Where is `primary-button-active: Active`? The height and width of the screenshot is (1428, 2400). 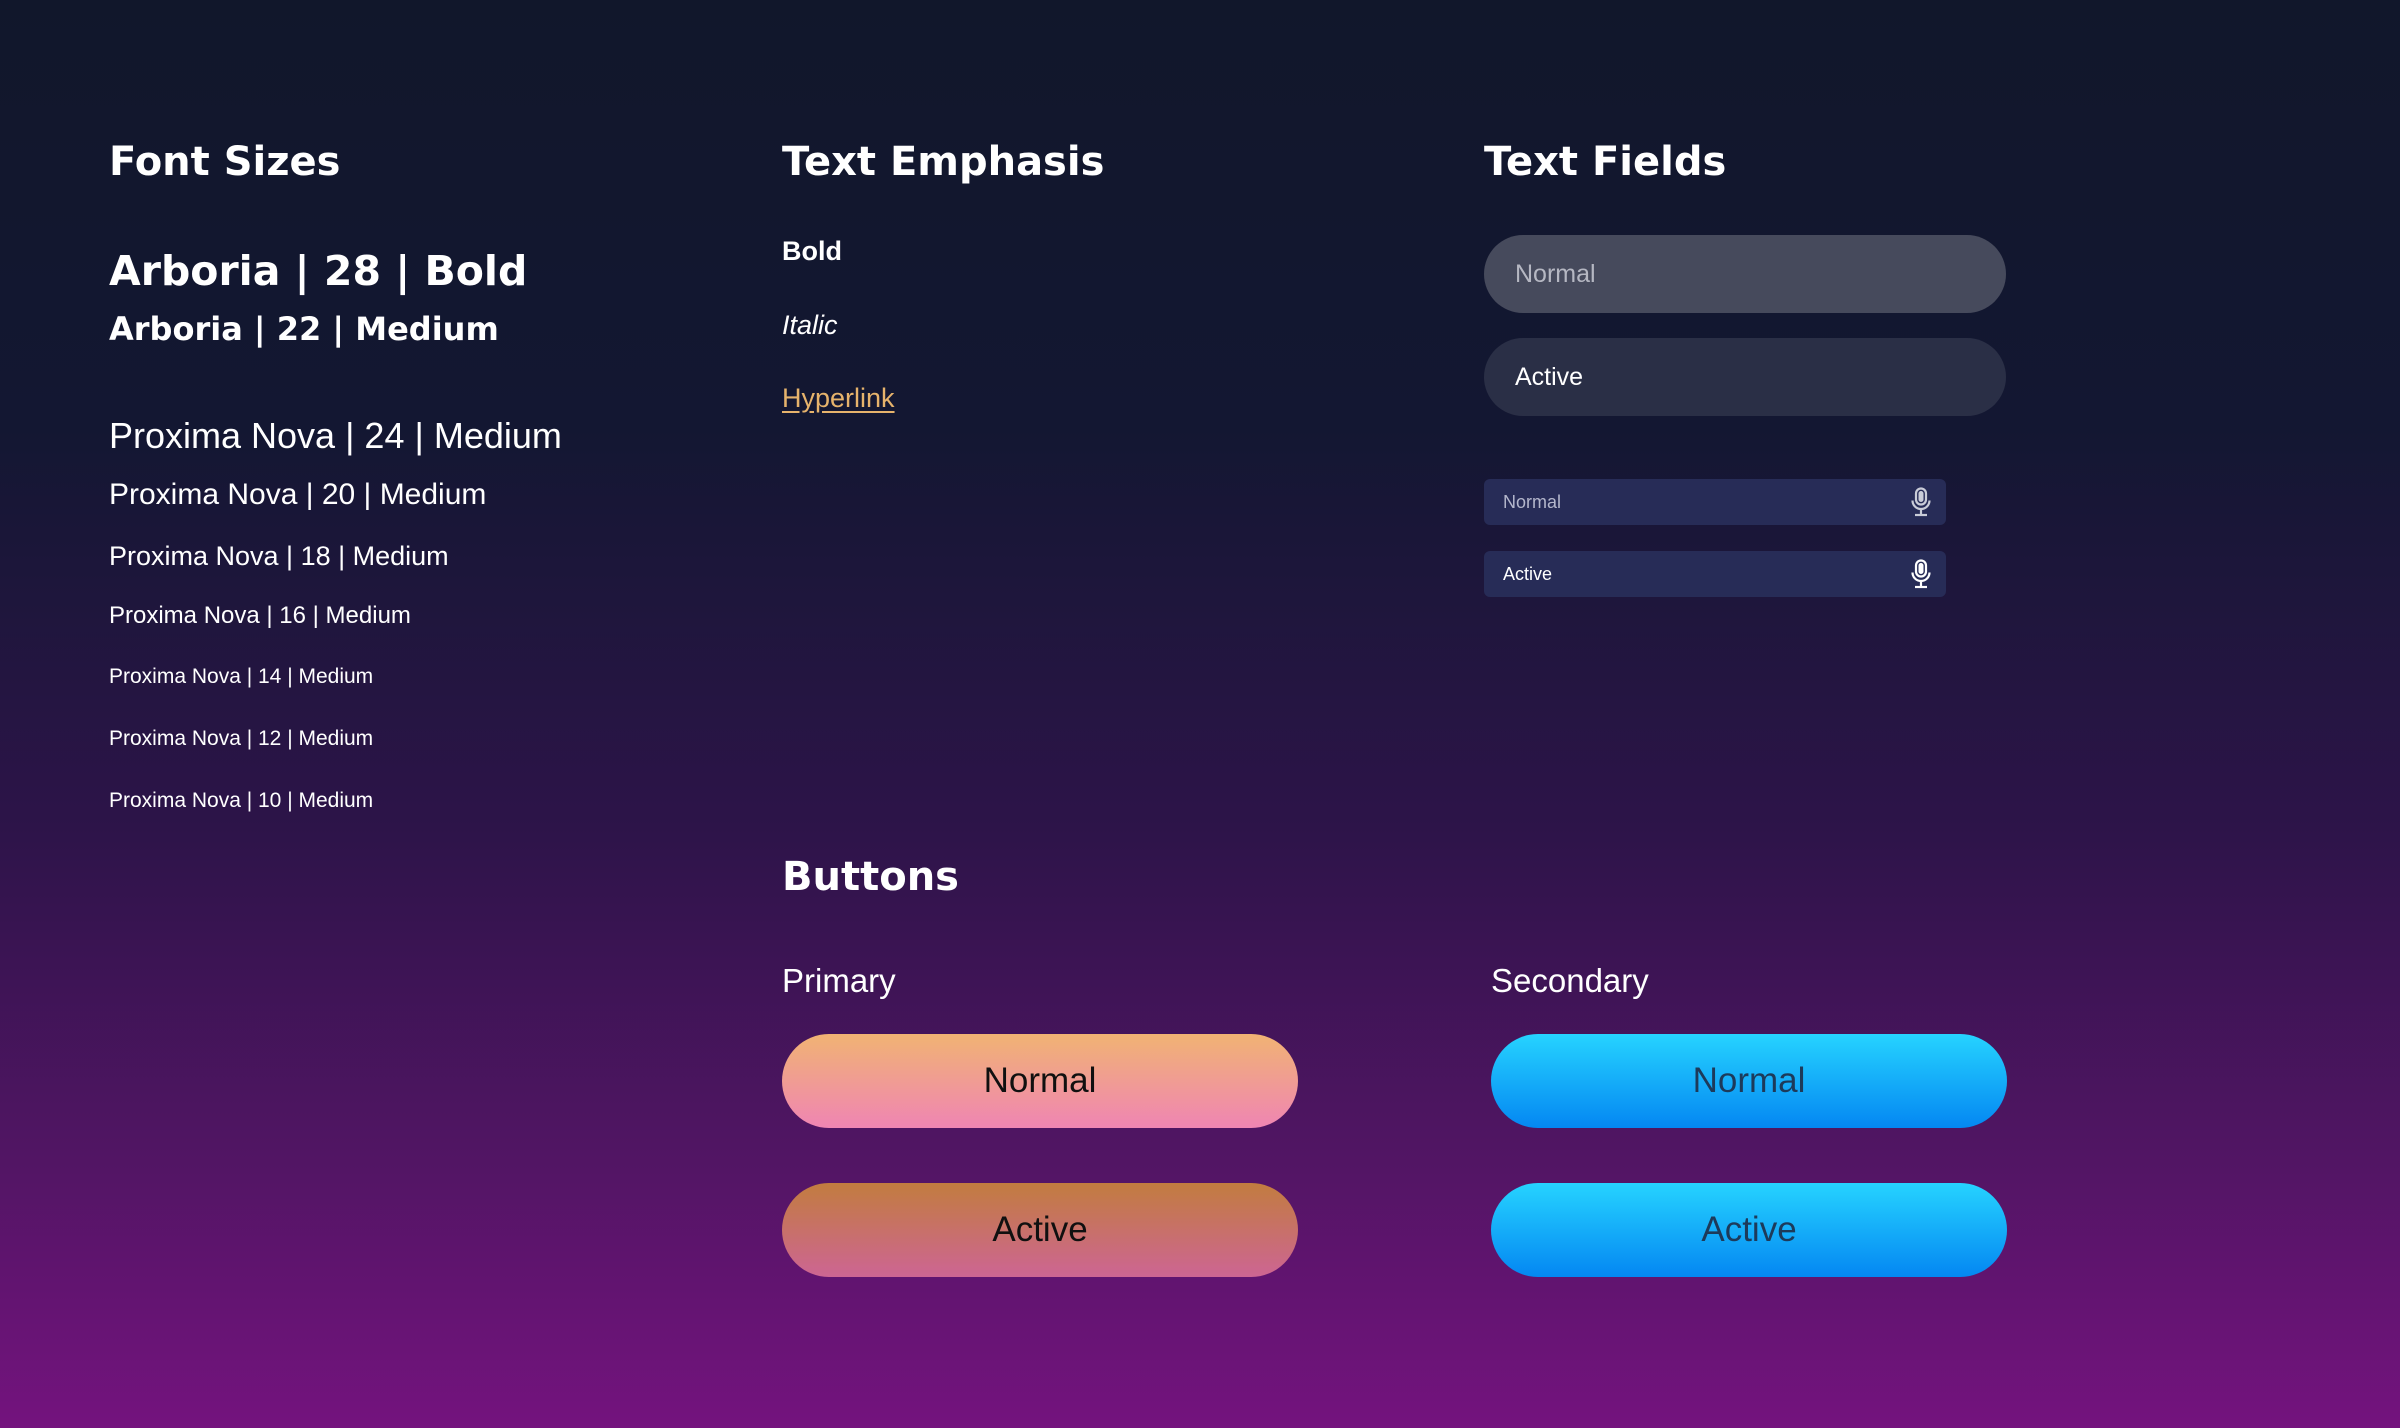
primary-button-active: Active is located at coordinates (1040, 1230).